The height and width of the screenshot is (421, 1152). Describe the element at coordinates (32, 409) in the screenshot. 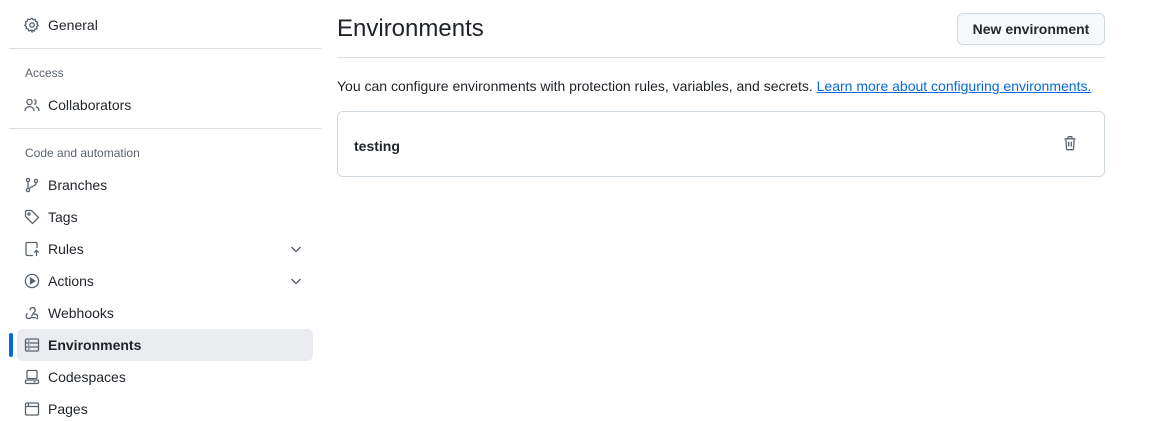

I see `browser-icon` at that location.